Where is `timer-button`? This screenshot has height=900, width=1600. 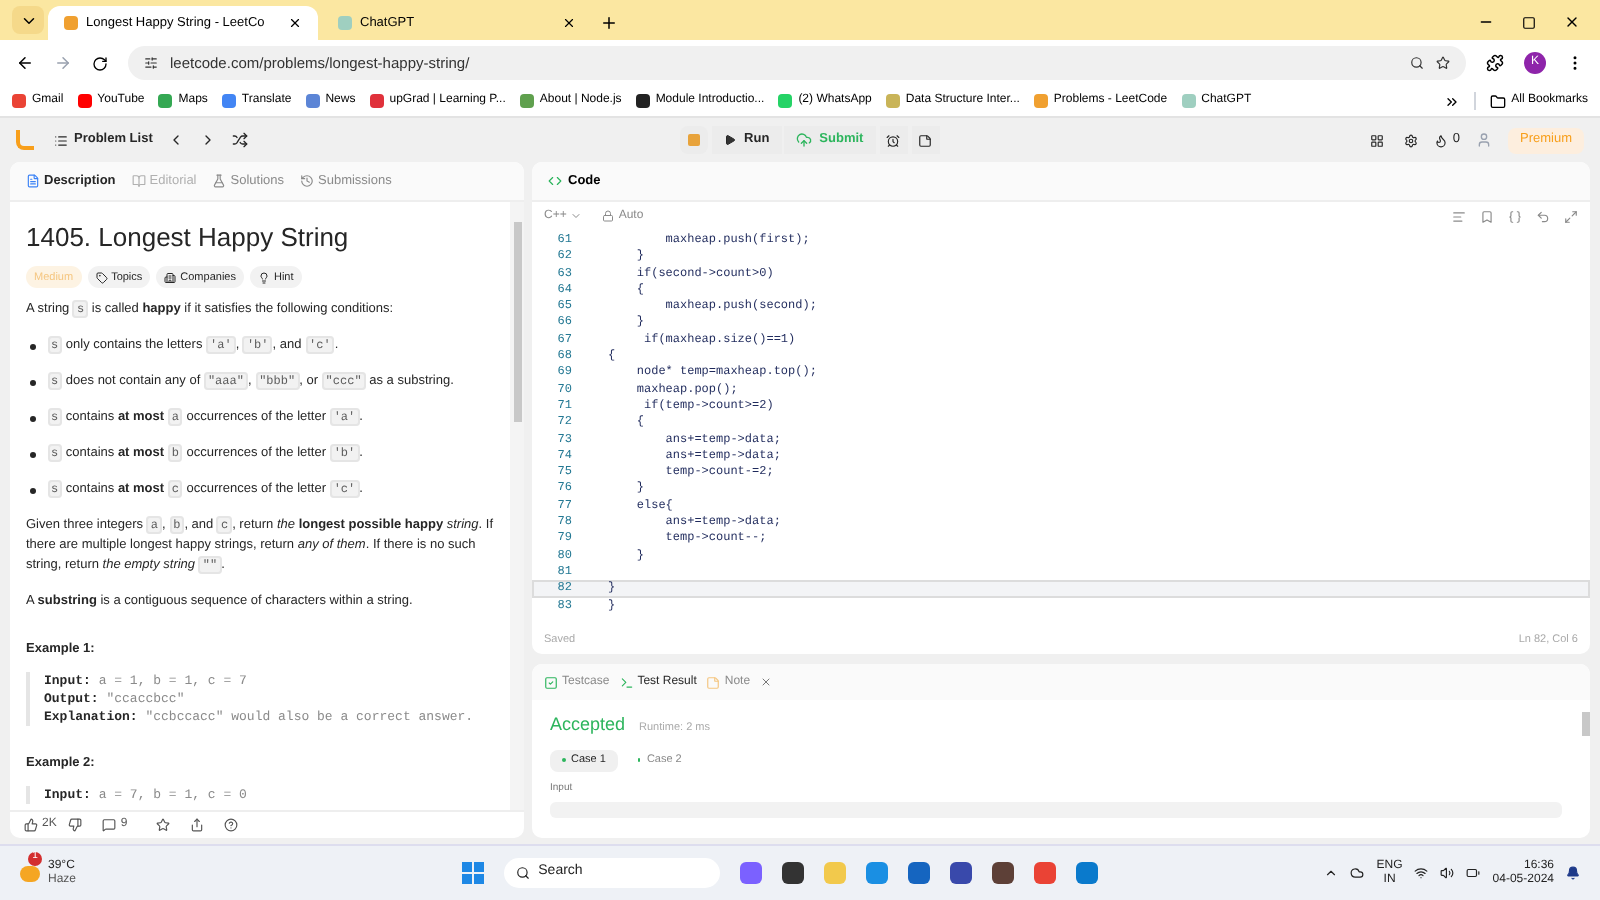
timer-button is located at coordinates (893, 140).